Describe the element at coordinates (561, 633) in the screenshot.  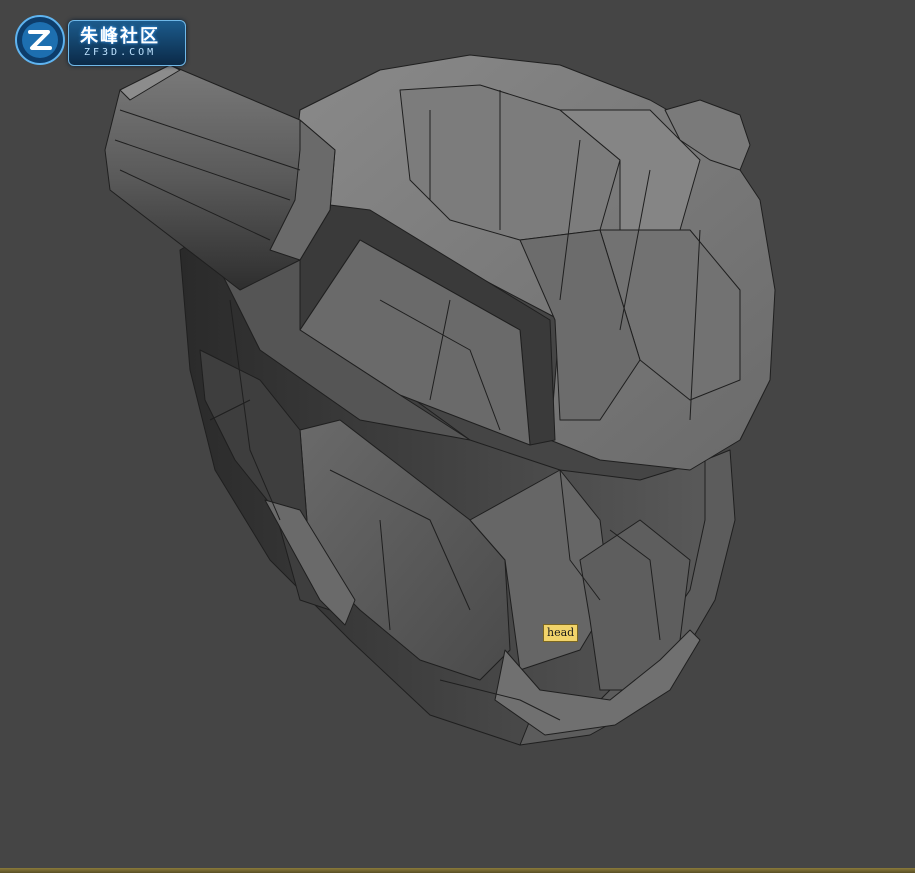
I see `object-name-label: head` at that location.